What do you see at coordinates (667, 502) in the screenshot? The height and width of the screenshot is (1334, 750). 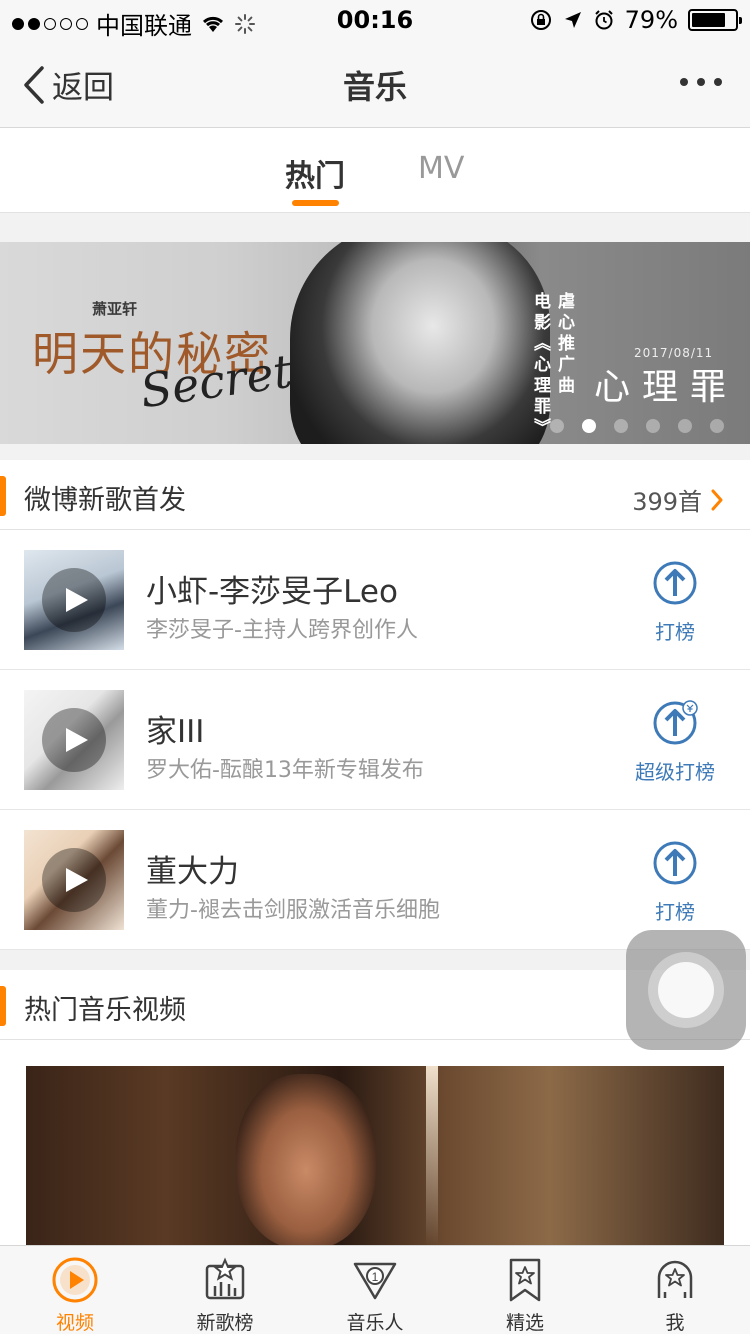 I see `song-count: 399首` at bounding box center [667, 502].